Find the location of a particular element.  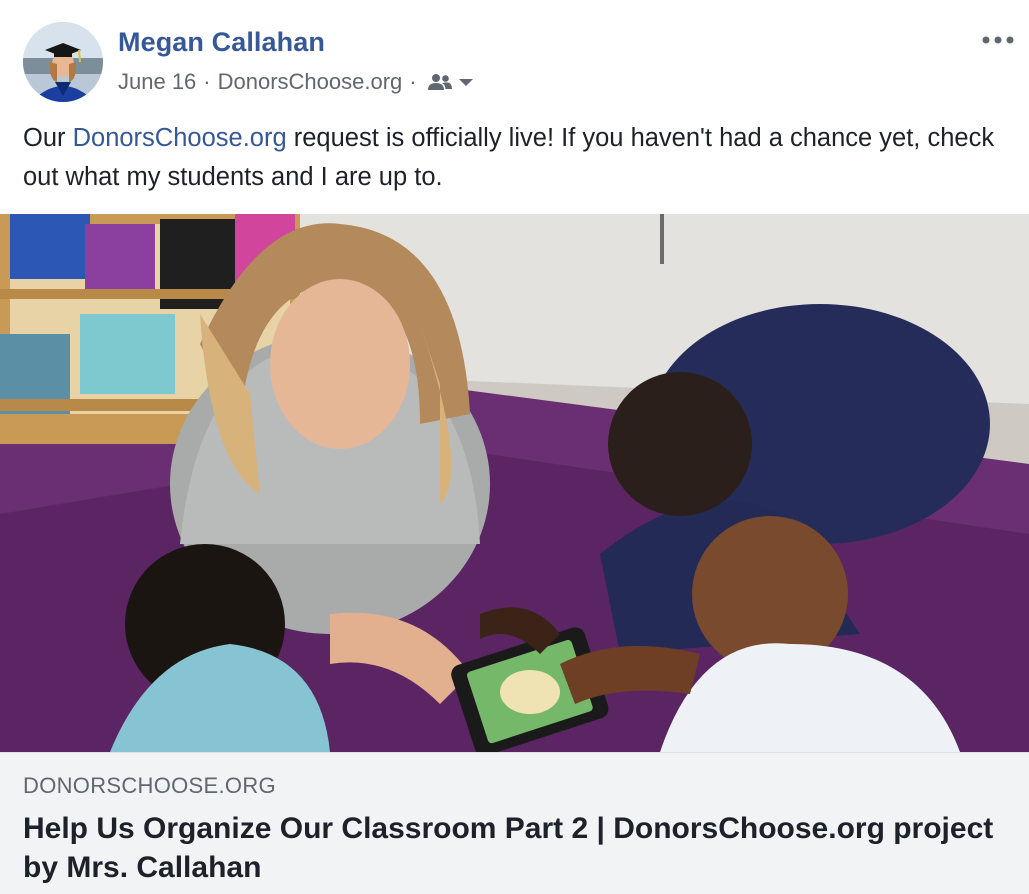

link-domain: DONORSCHOOSE.ORG is located at coordinates (149, 785).